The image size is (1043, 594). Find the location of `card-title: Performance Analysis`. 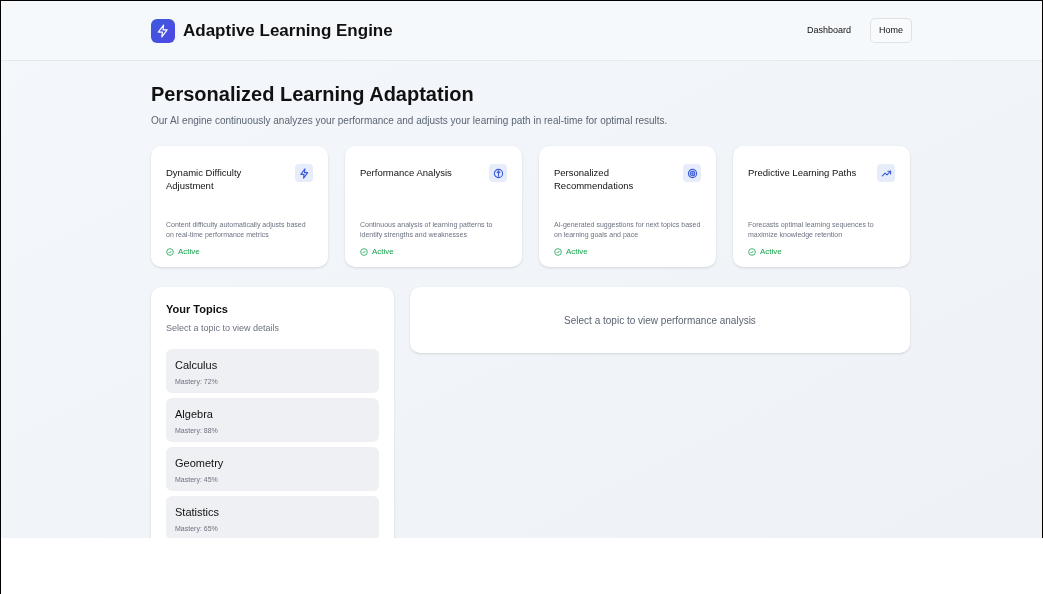

card-title: Performance Analysis is located at coordinates (406, 172).